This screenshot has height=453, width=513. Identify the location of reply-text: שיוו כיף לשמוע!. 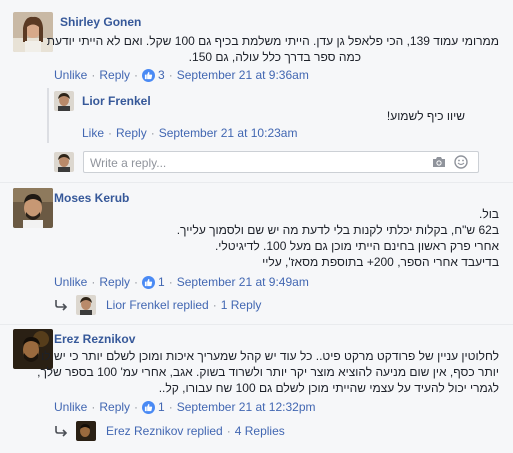
(425, 116).